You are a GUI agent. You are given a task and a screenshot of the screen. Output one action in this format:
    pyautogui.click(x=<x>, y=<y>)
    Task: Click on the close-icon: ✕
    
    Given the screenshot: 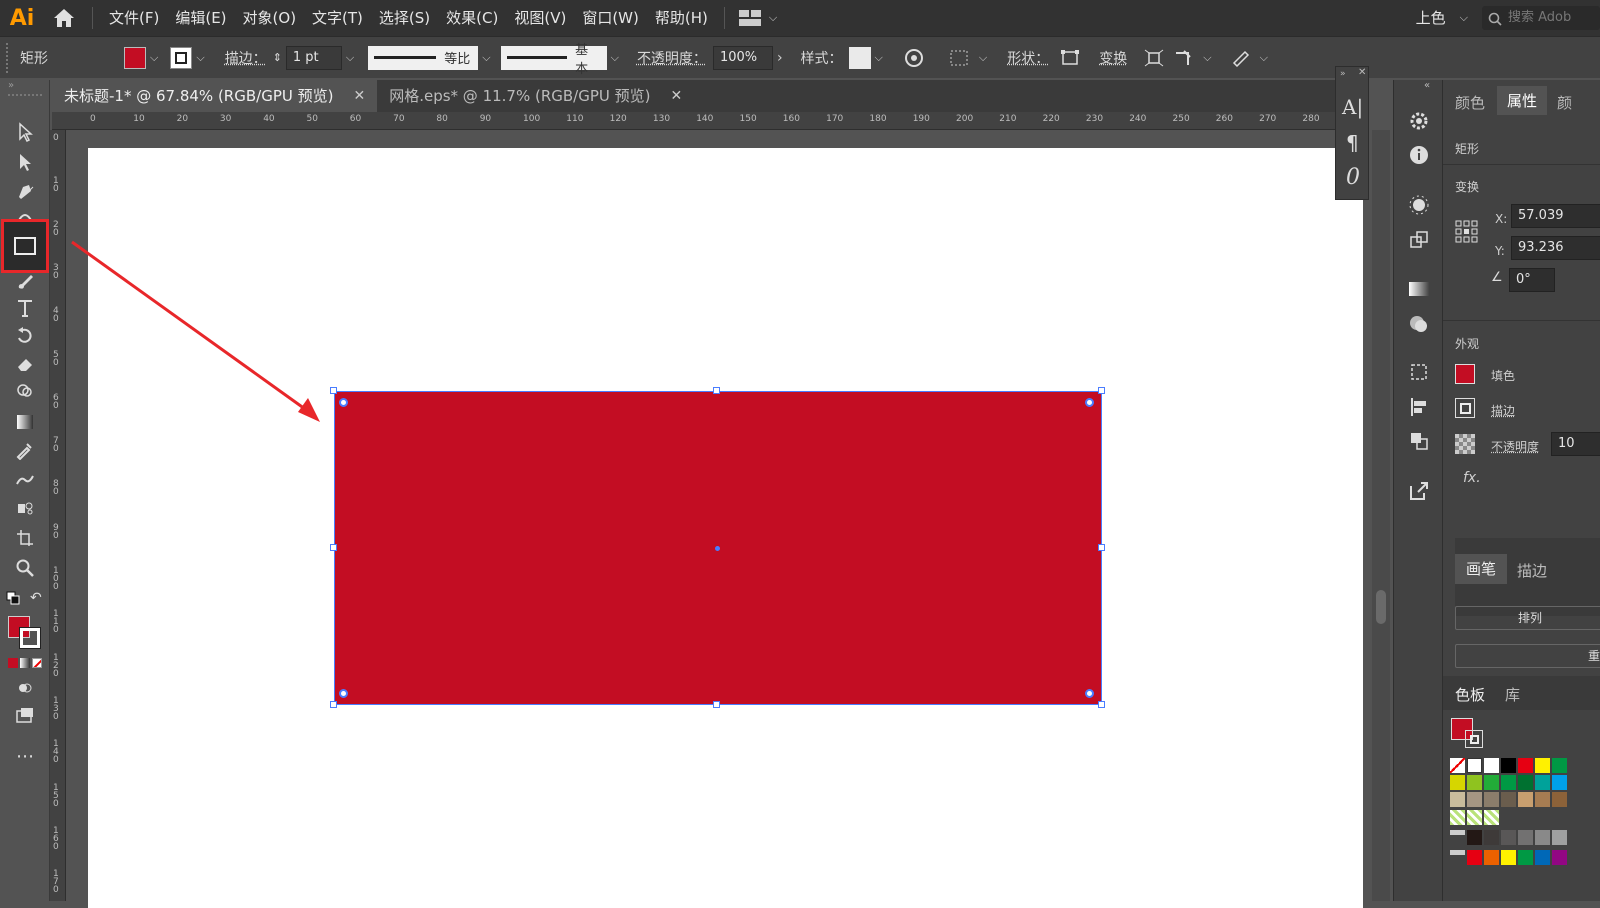 What is the action you would take?
    pyautogui.click(x=359, y=96)
    